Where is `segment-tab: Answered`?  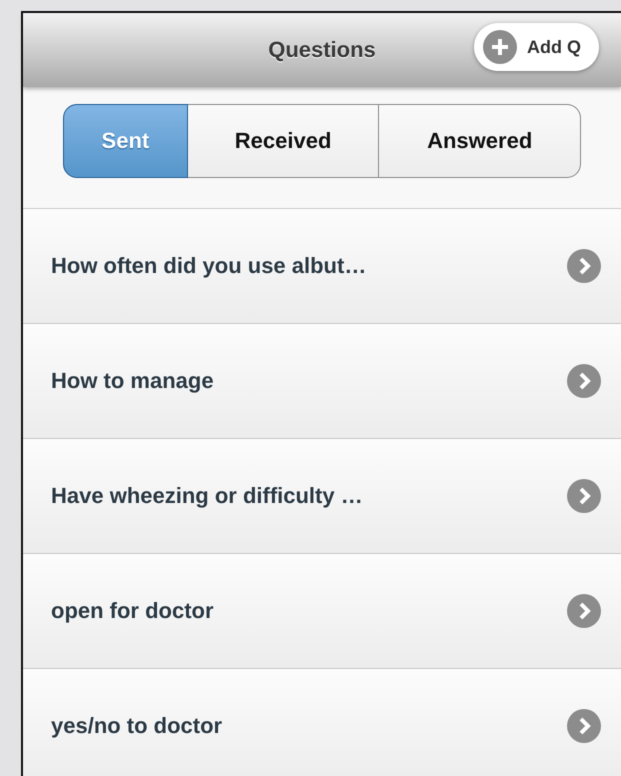 segment-tab: Answered is located at coordinates (480, 141).